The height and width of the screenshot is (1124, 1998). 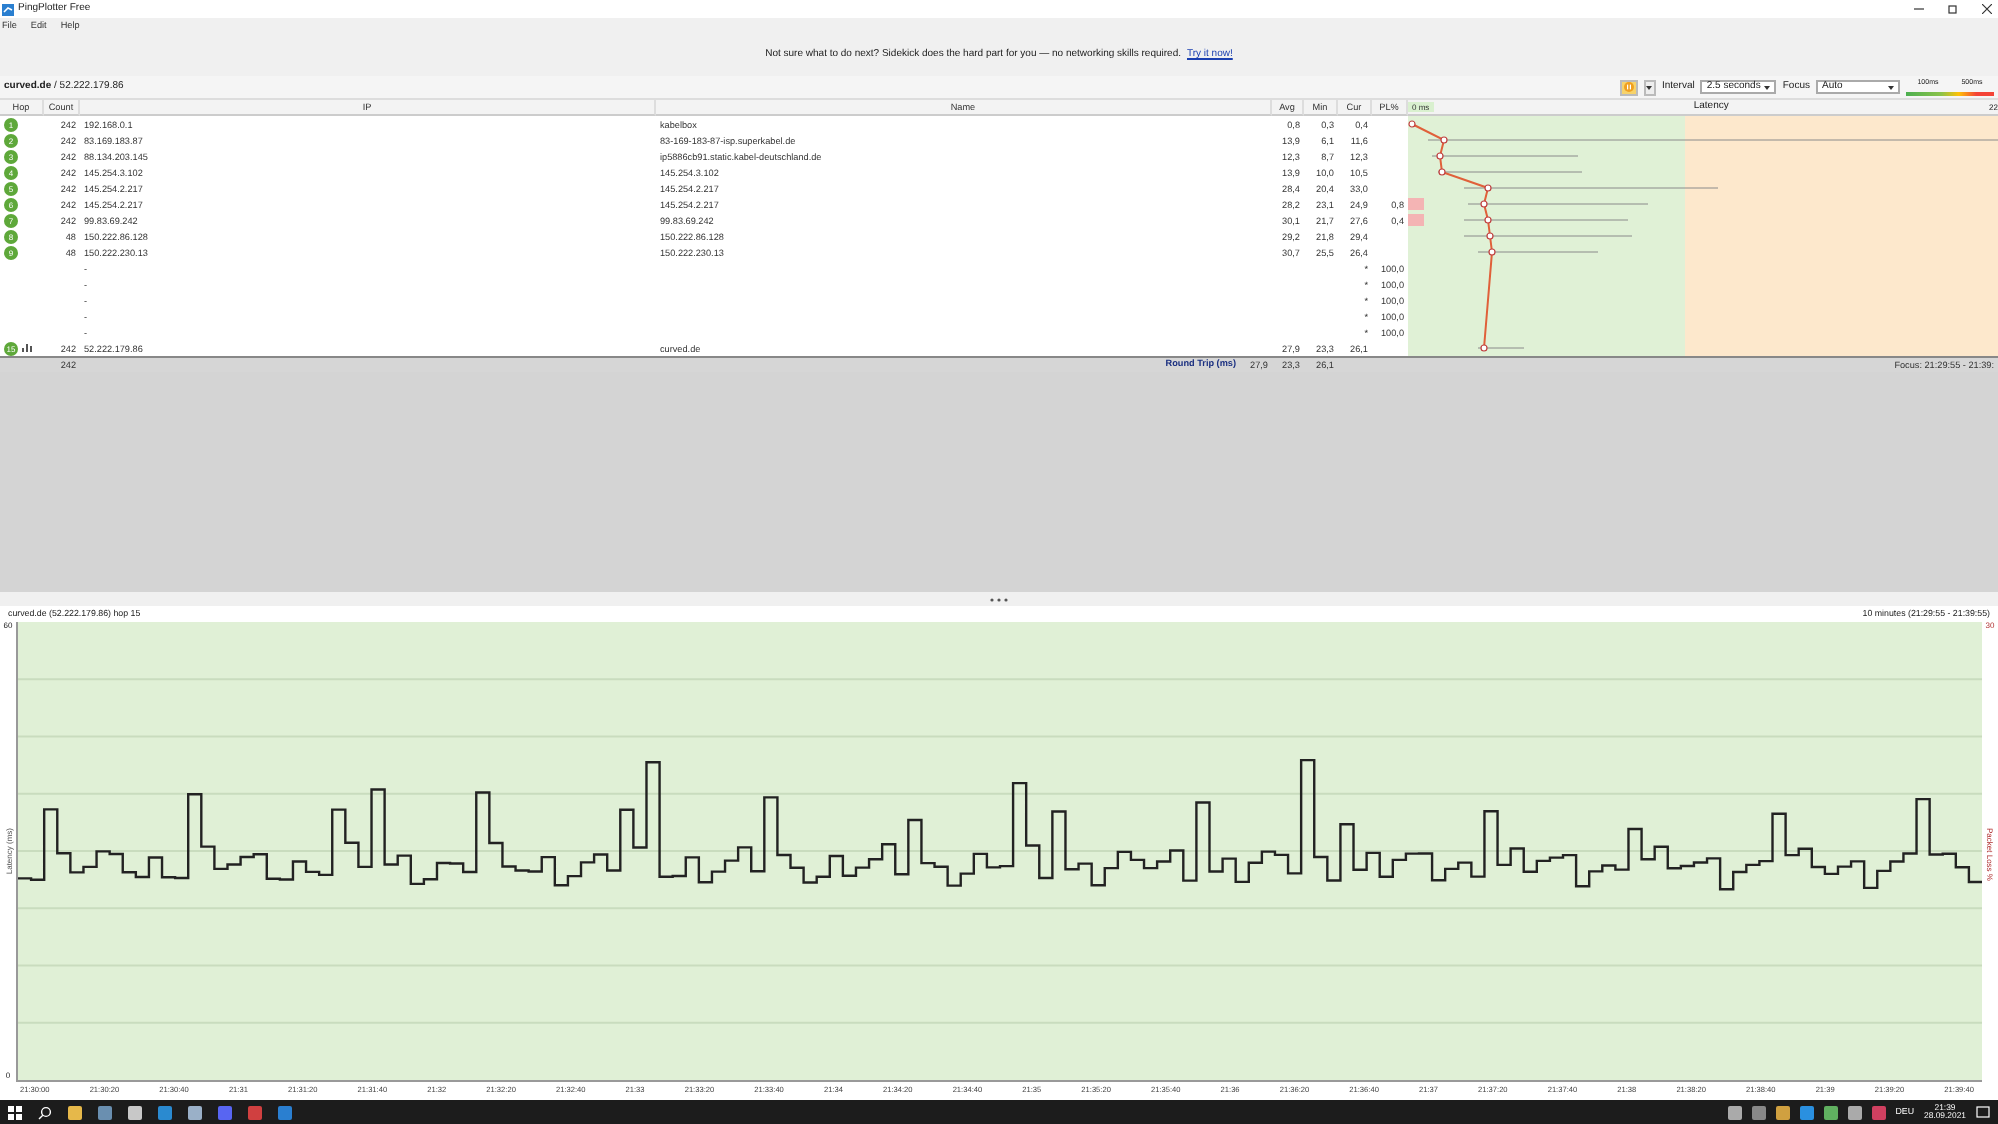 I want to click on notification-icon, so click(x=1983, y=1112).